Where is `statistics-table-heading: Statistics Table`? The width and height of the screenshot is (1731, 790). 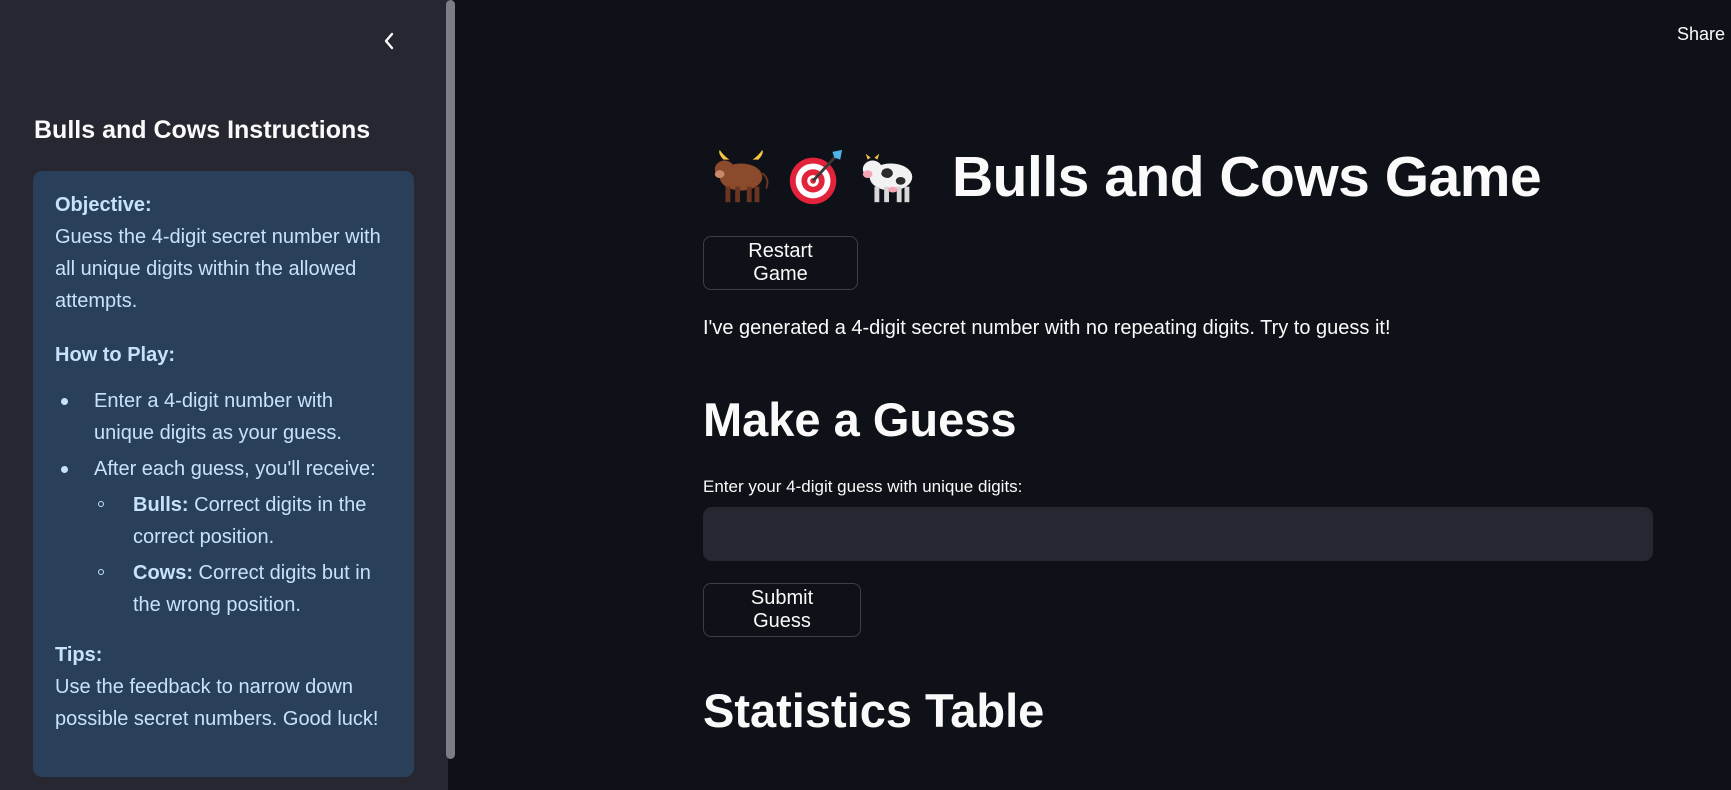 statistics-table-heading: Statistics Table is located at coordinates (874, 710).